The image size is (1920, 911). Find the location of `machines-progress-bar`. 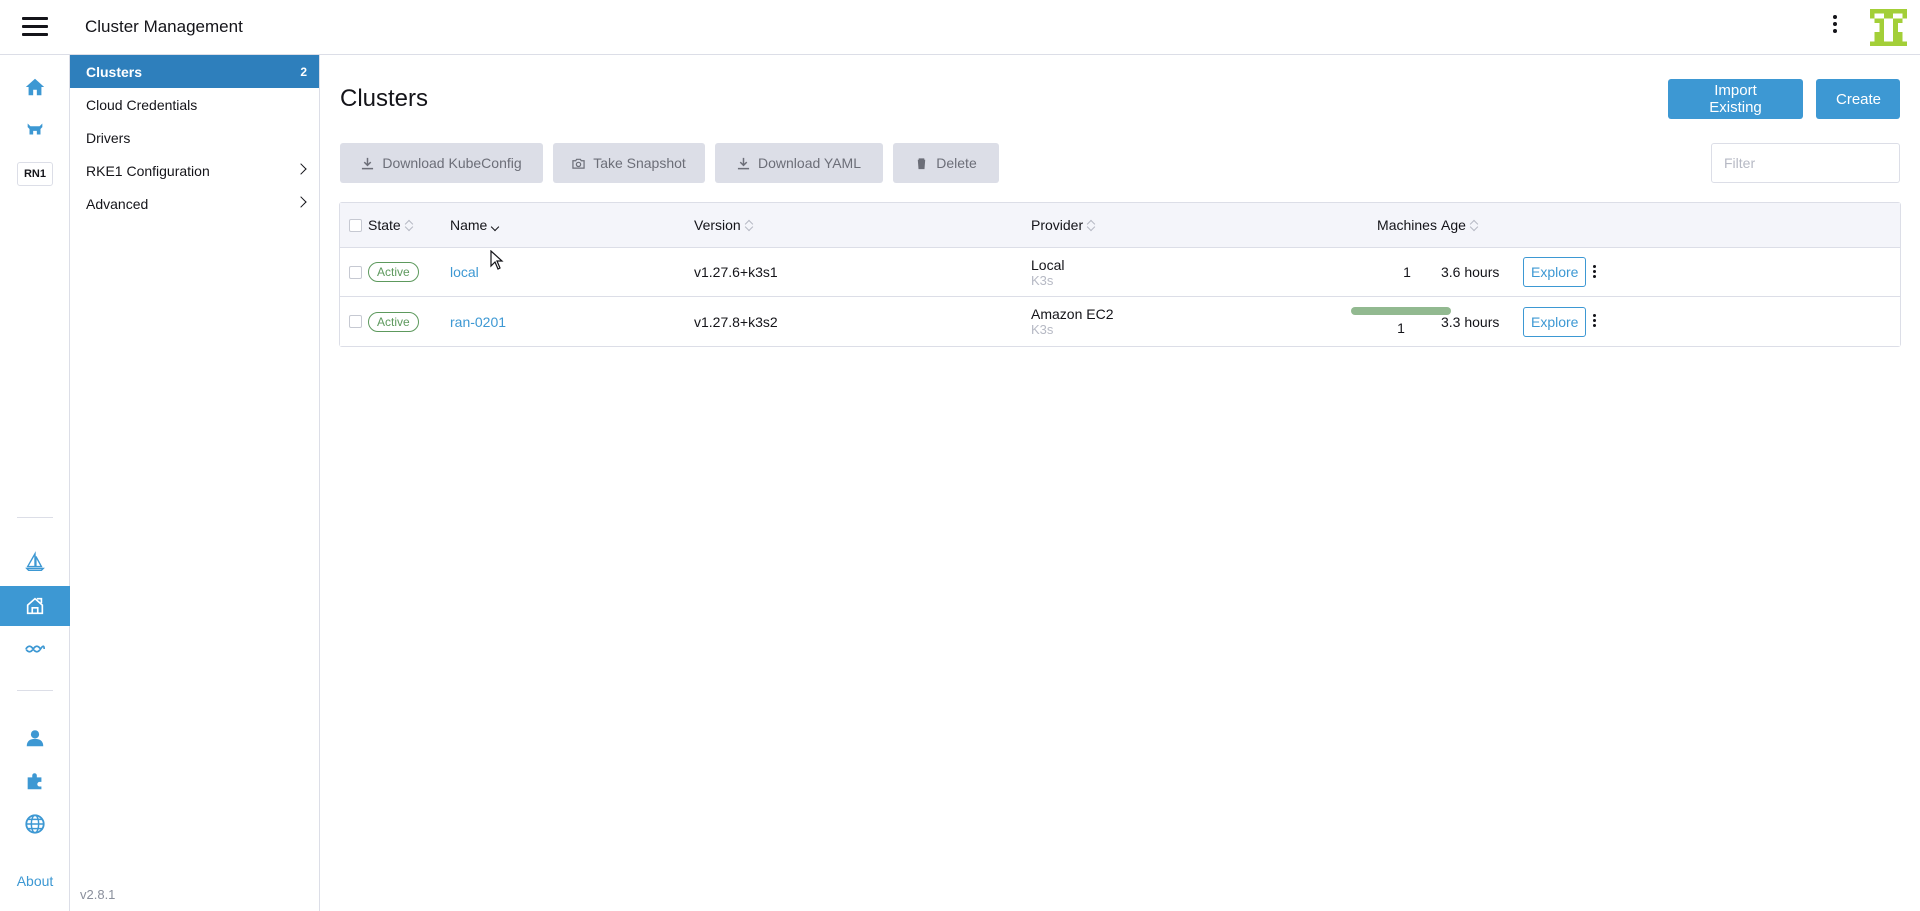

machines-progress-bar is located at coordinates (1401, 311).